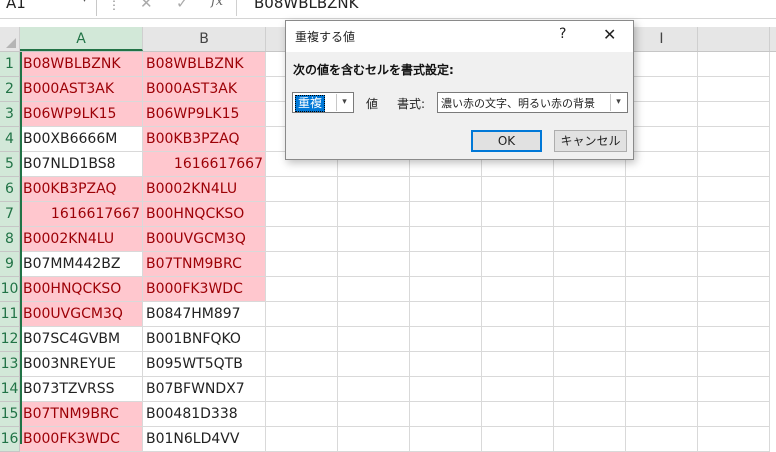 This screenshot has width=776, height=452. I want to click on cell-b: B07BFWNDX7, so click(204, 389).